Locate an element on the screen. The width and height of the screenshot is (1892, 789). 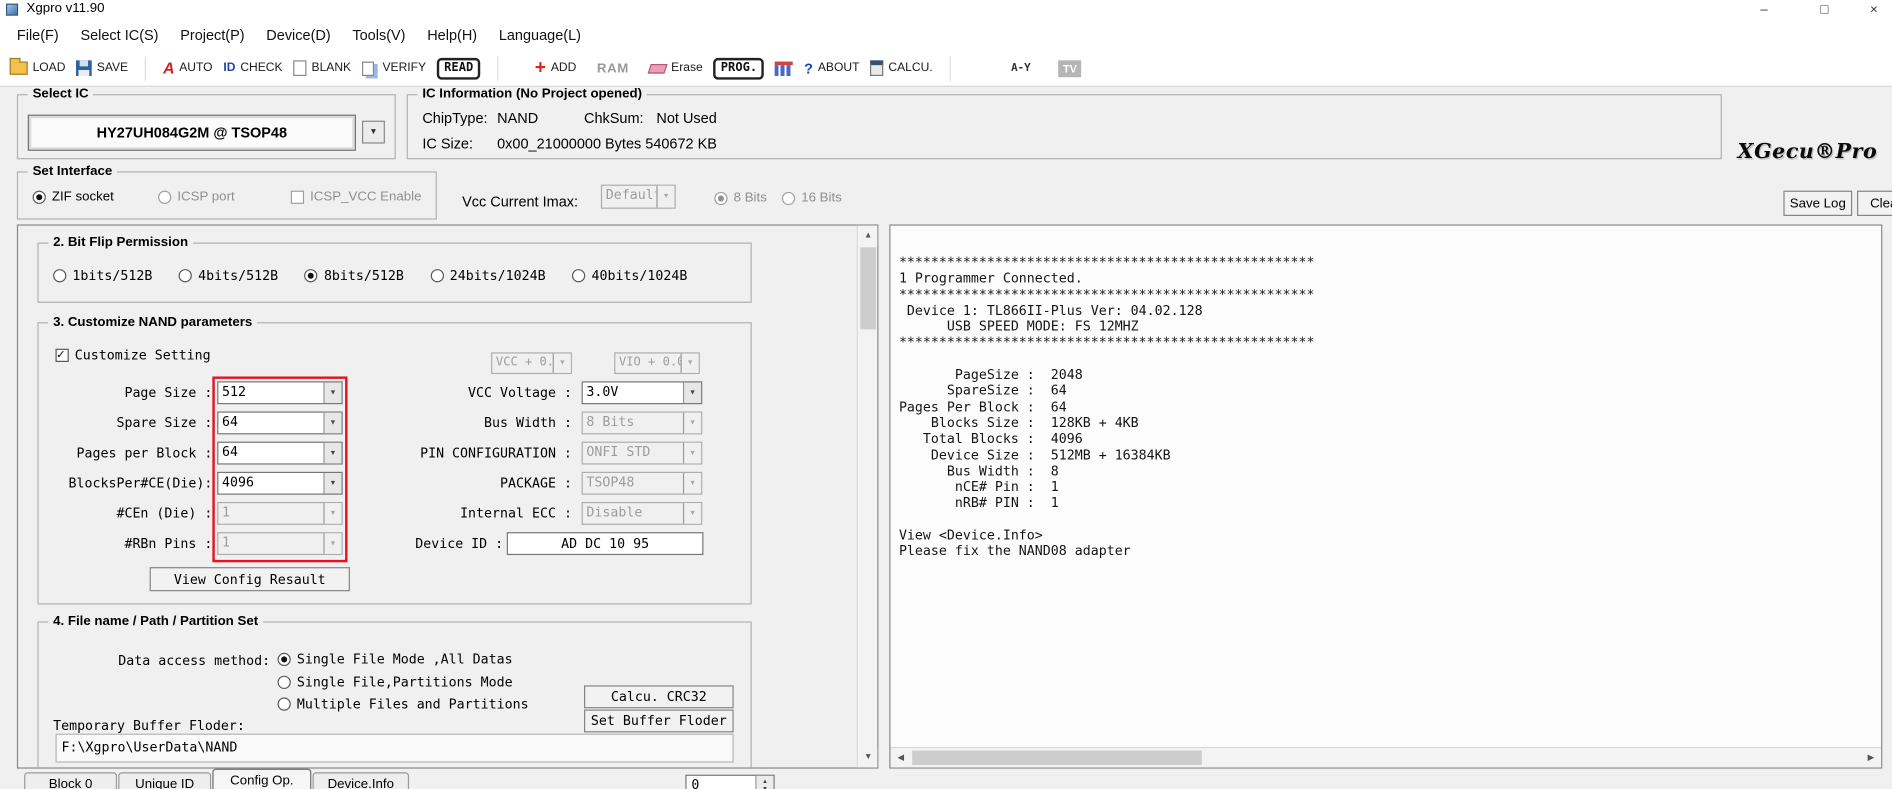
about-button: ? ABOUT is located at coordinates (831, 68).